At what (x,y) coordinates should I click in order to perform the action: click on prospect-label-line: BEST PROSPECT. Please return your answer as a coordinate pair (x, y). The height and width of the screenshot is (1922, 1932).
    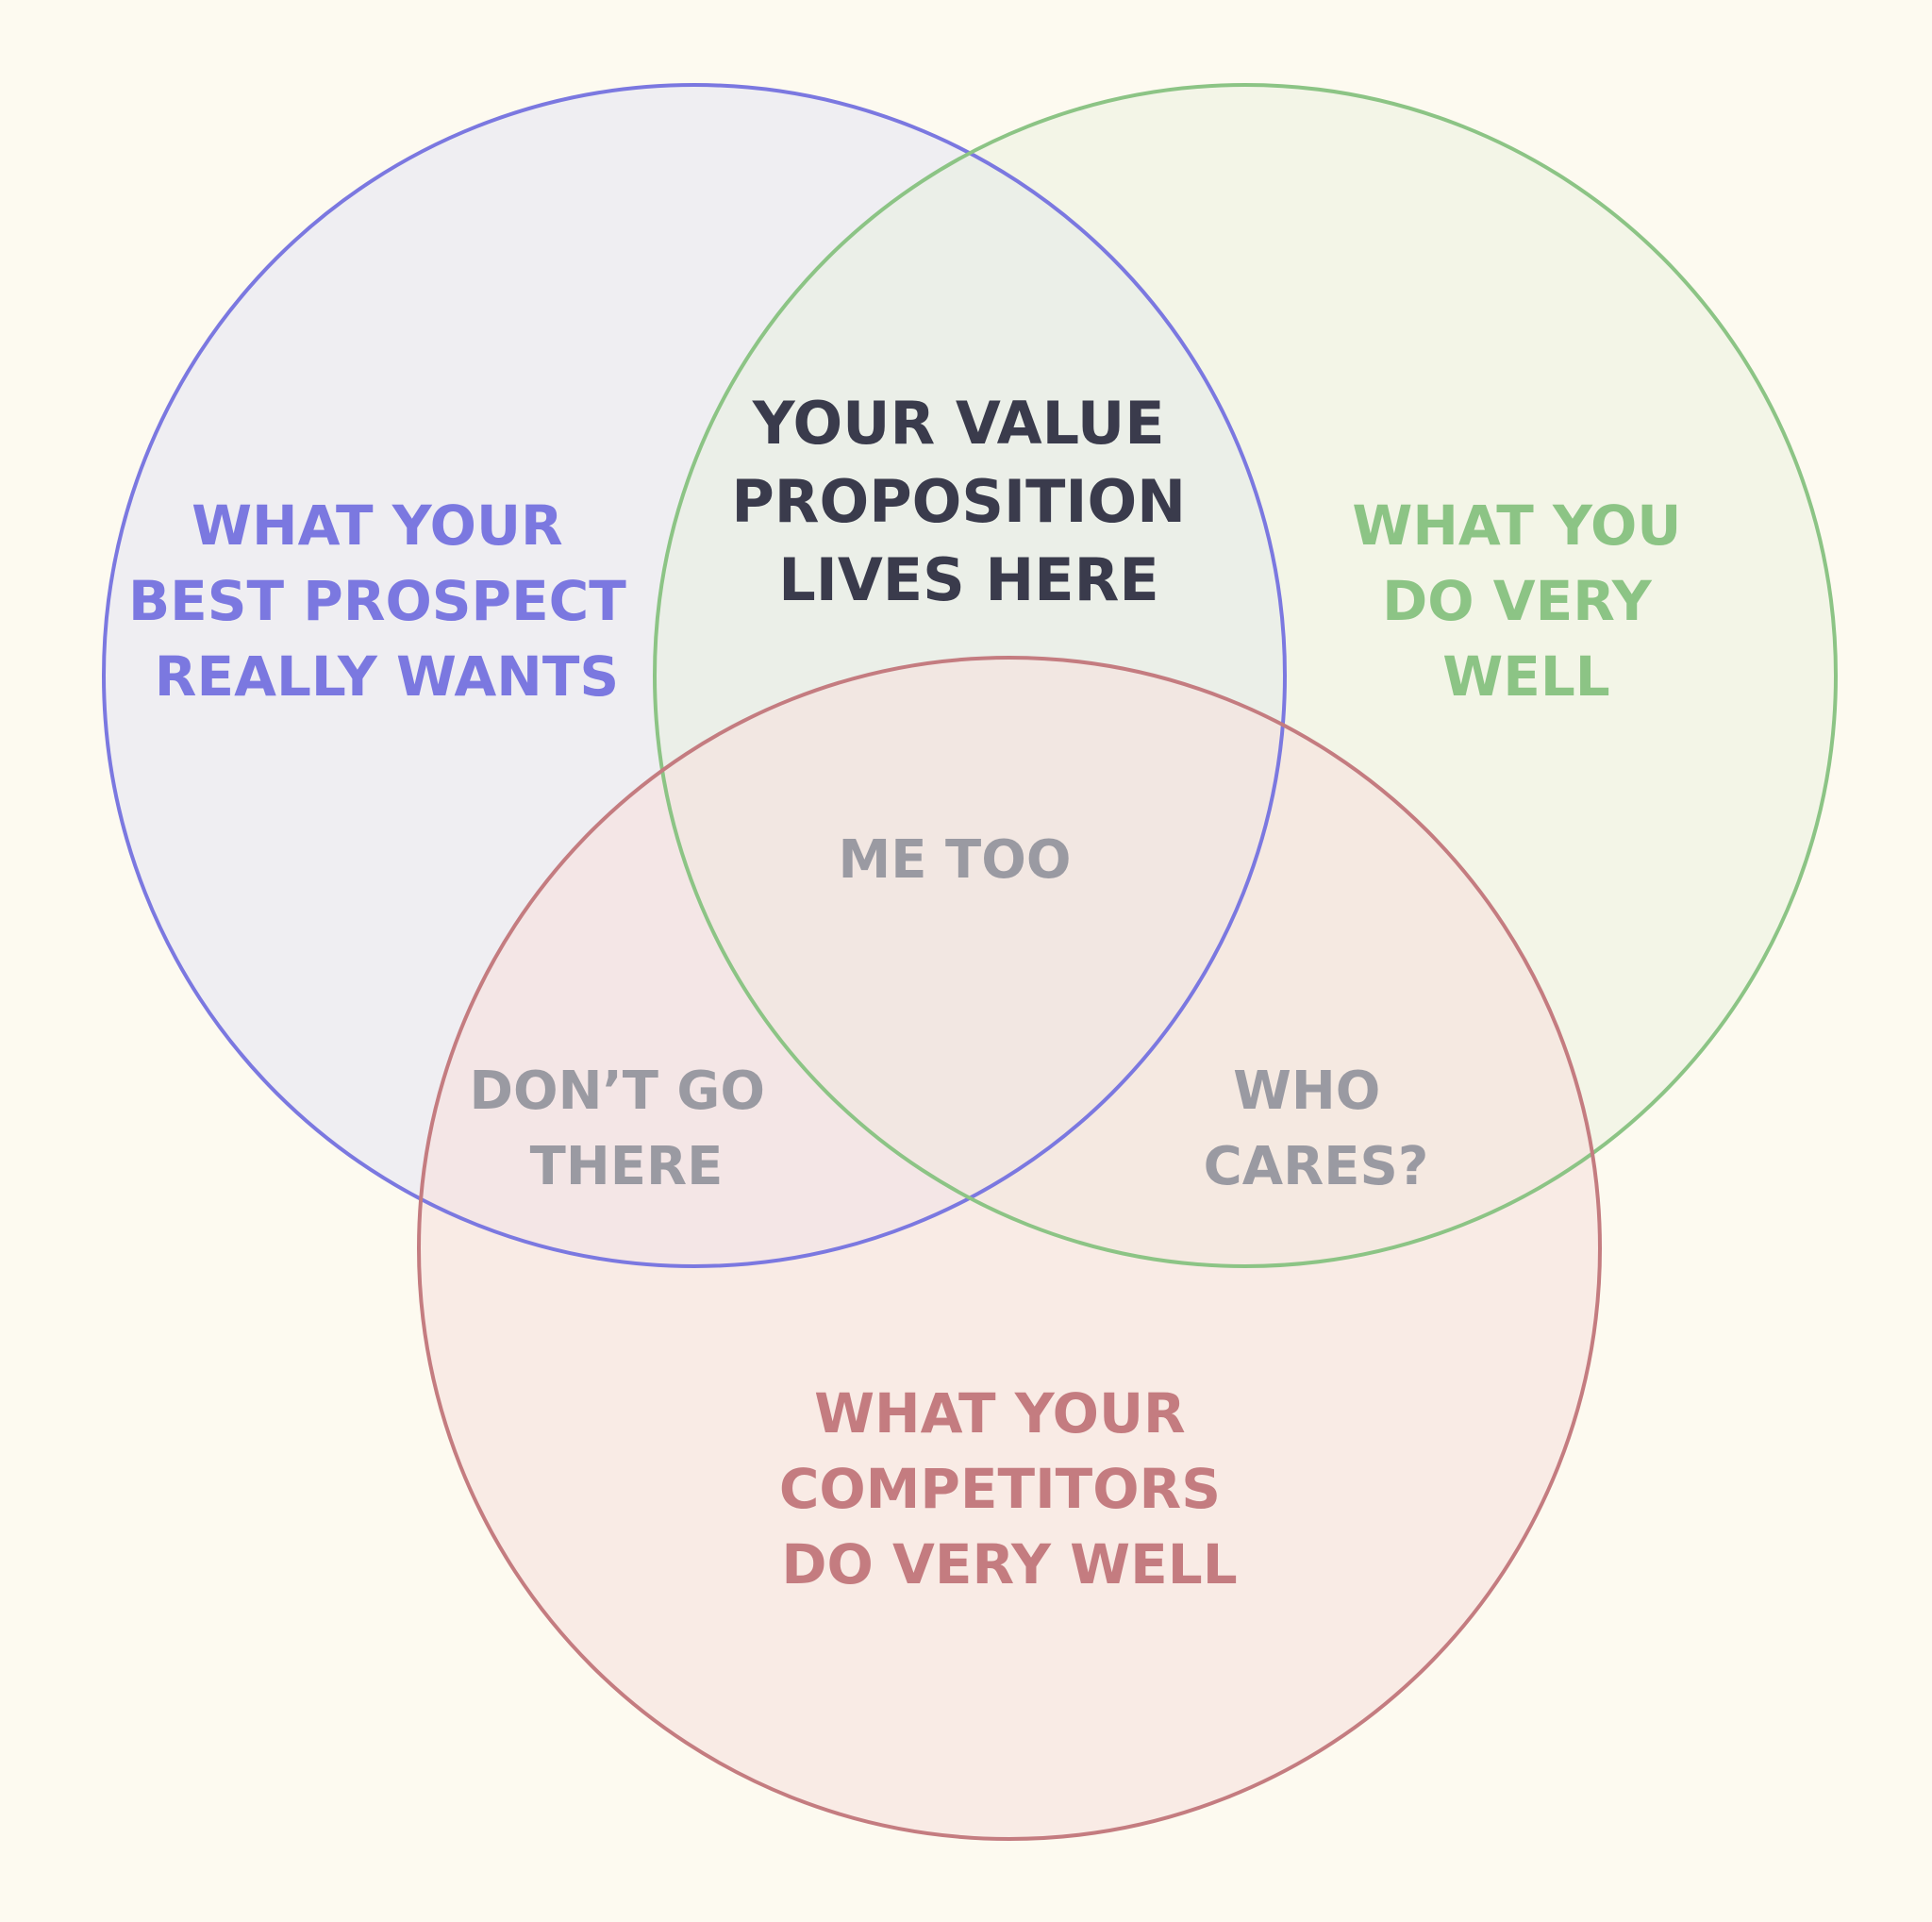
    Looking at the image, I should click on (377, 601).